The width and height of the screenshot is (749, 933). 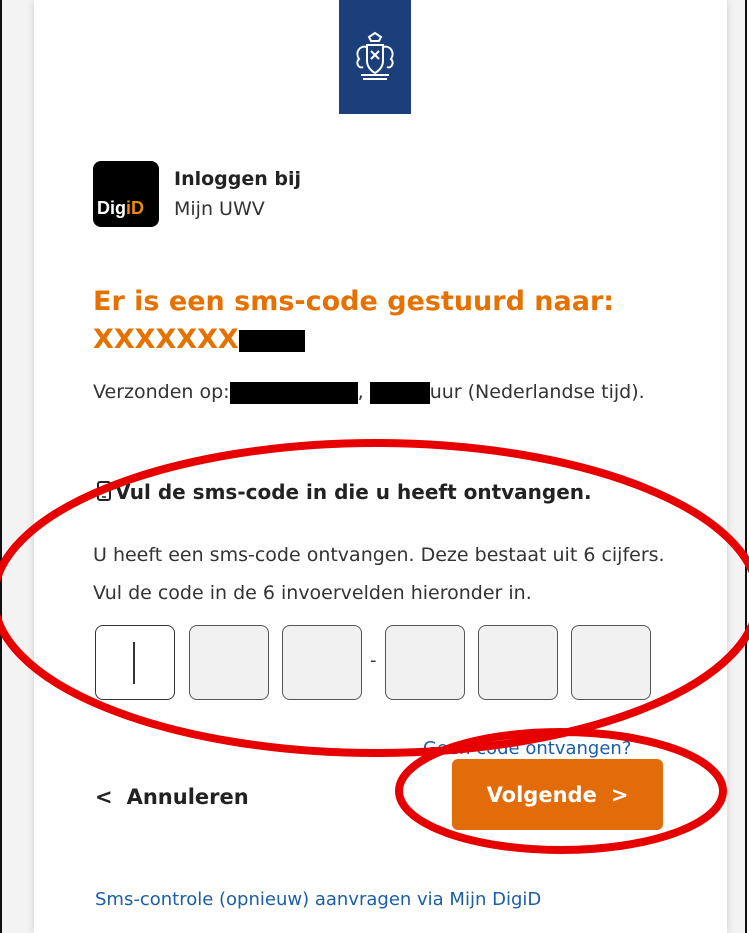 I want to click on sms-sent-heading-text: Er is een sms-code gestuurd naar:, so click(x=354, y=301).